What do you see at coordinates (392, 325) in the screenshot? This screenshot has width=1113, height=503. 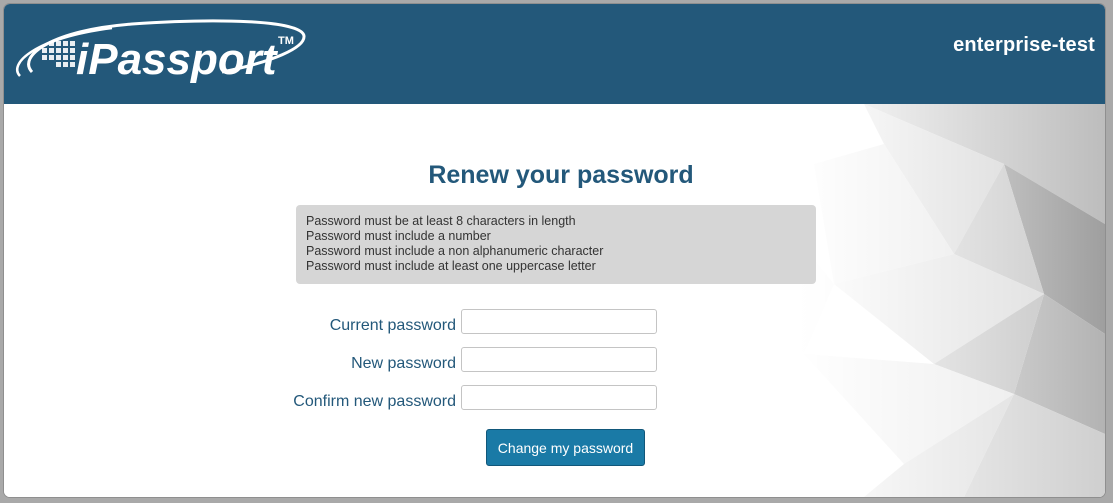 I see `current-password-label: Current password` at bounding box center [392, 325].